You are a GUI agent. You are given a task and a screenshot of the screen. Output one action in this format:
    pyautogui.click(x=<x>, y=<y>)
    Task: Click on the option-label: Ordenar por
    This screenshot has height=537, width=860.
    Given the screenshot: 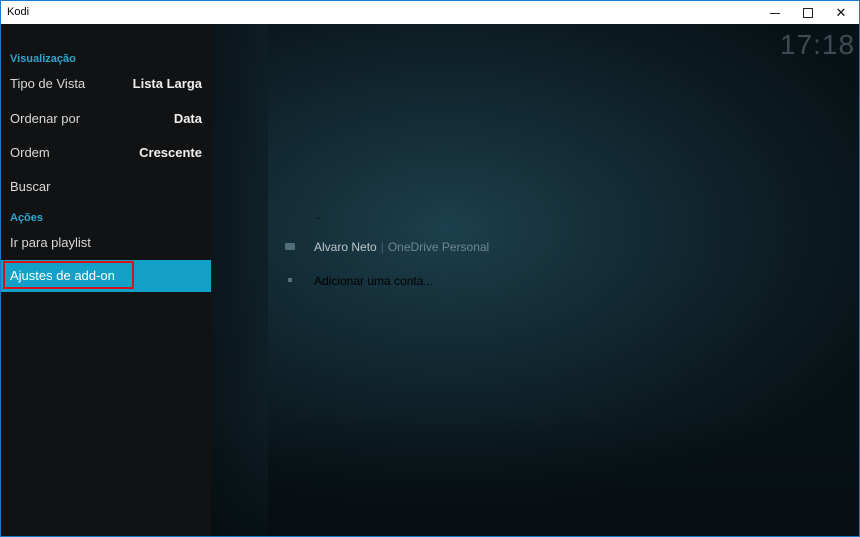 What is the action you would take?
    pyautogui.click(x=45, y=118)
    